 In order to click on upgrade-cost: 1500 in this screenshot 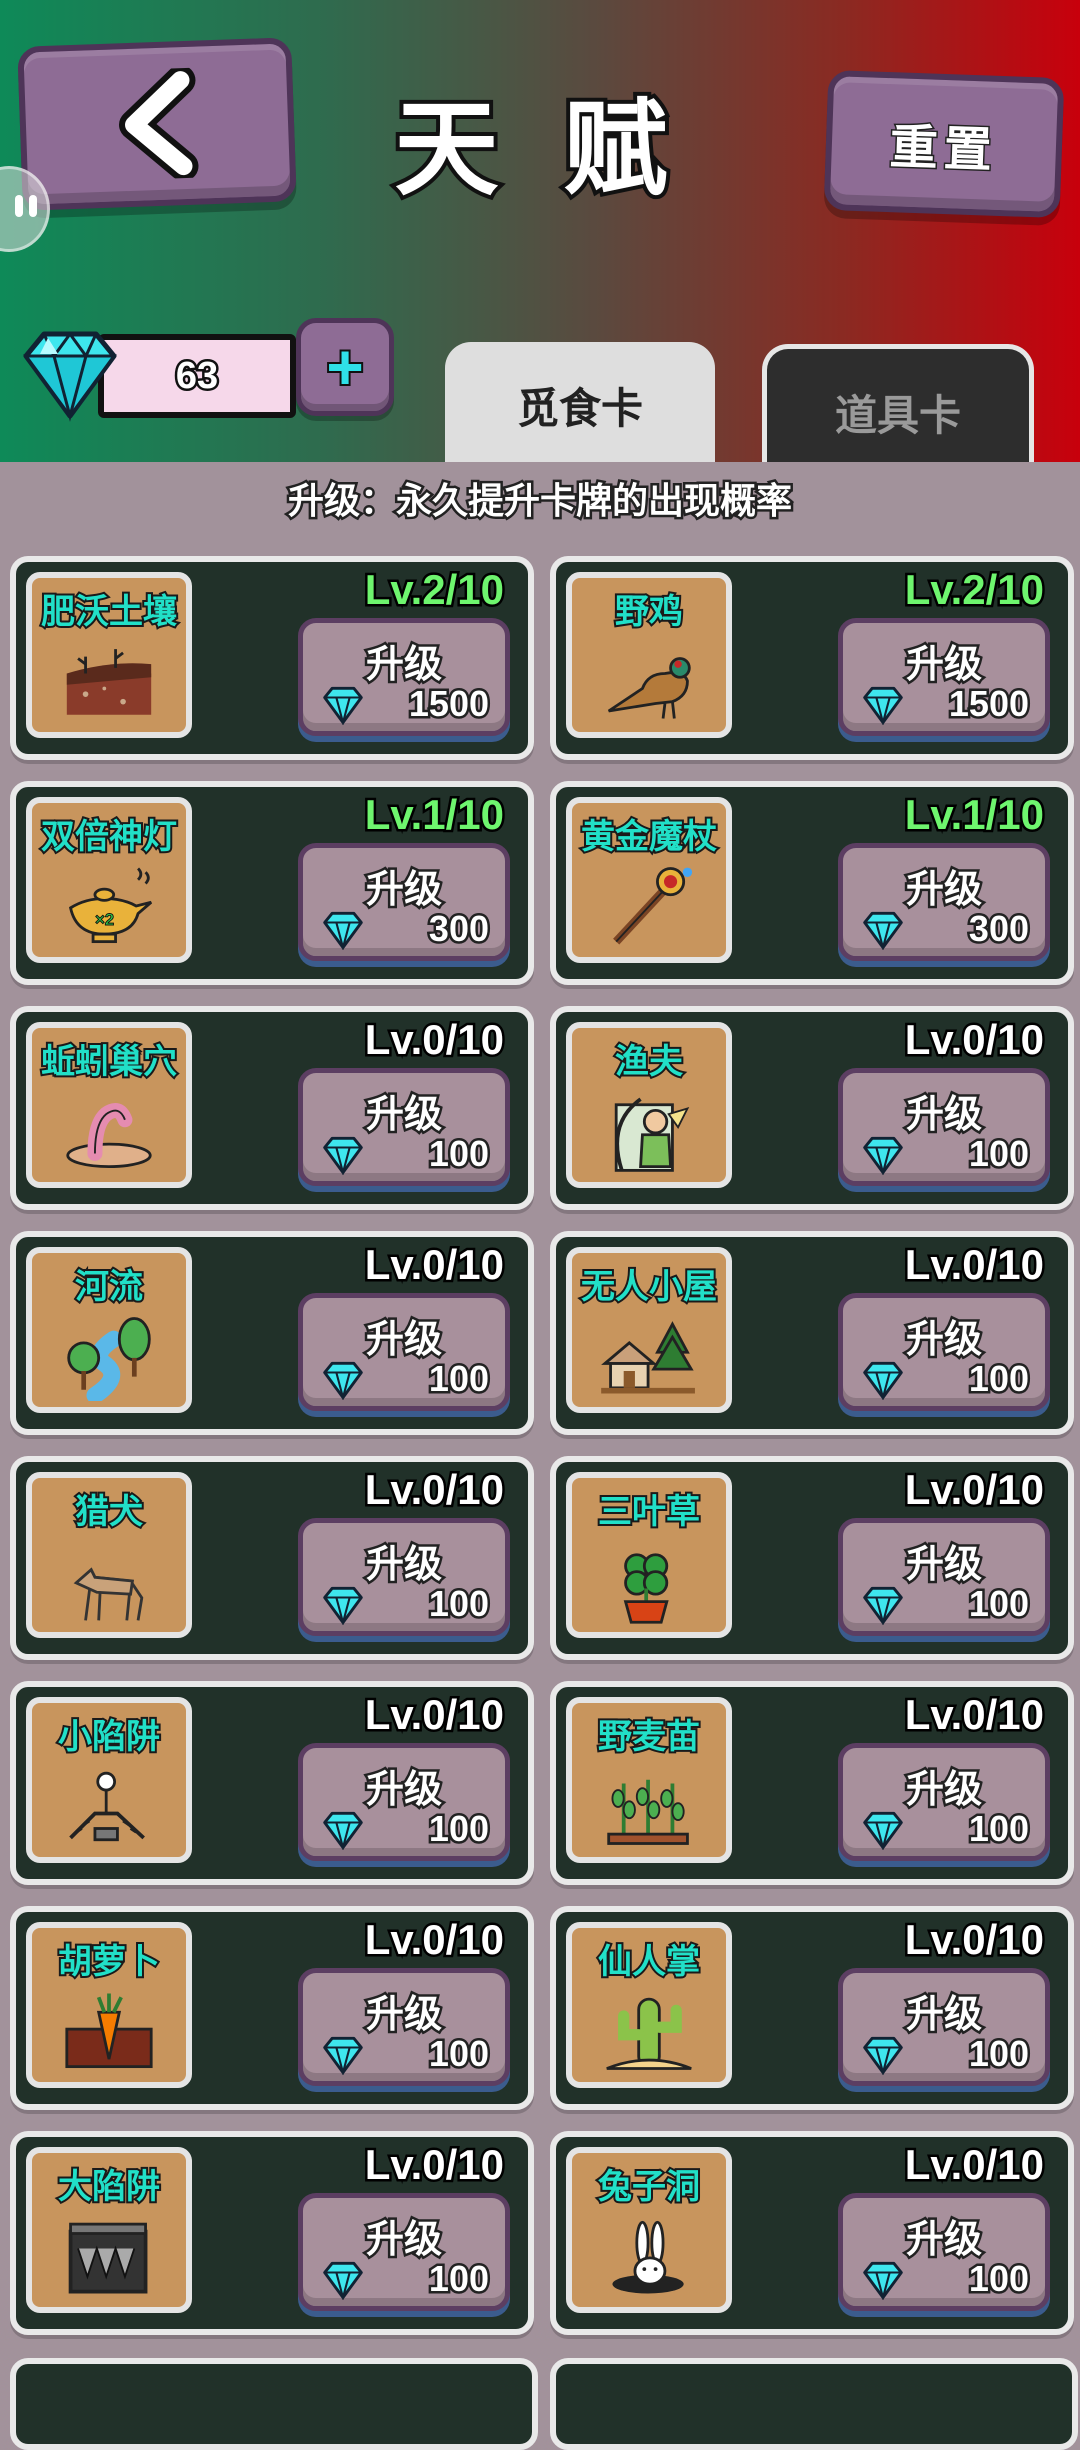, I will do `click(951, 704)`.